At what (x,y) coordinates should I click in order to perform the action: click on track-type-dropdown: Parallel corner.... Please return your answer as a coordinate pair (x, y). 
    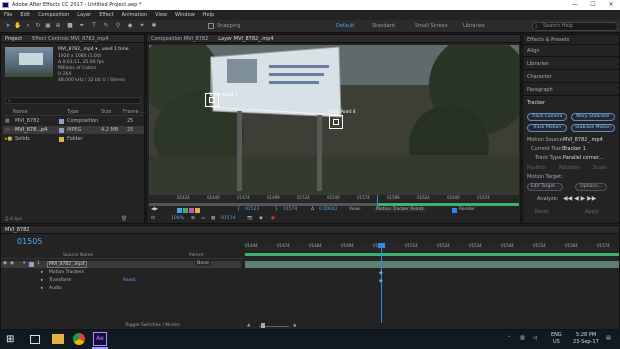
    Looking at the image, I should click on (583, 158).